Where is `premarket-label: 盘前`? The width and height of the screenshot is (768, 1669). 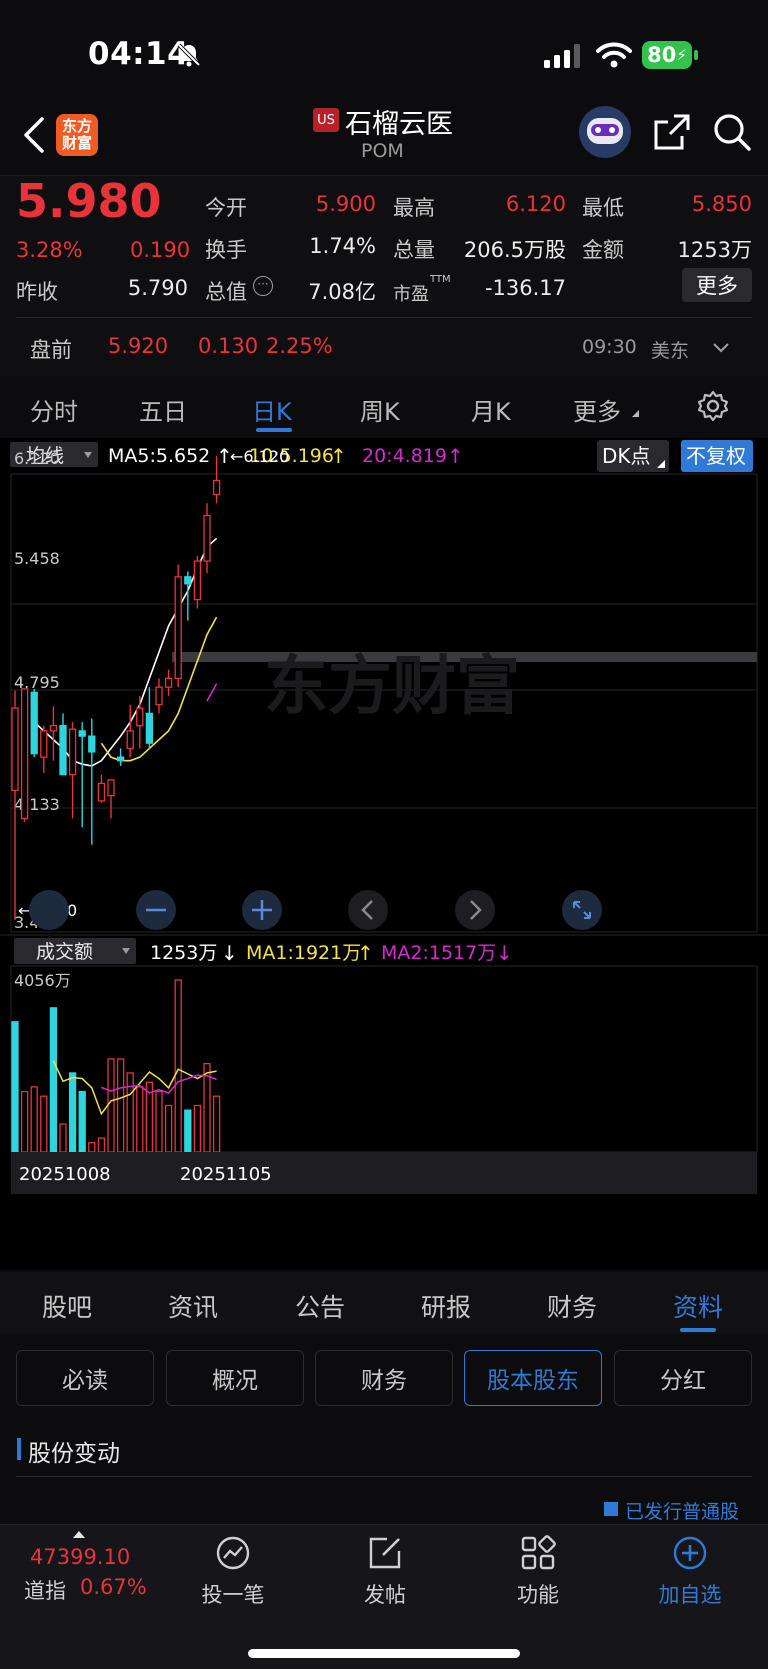
premarket-label: 盘前 is located at coordinates (51, 350).